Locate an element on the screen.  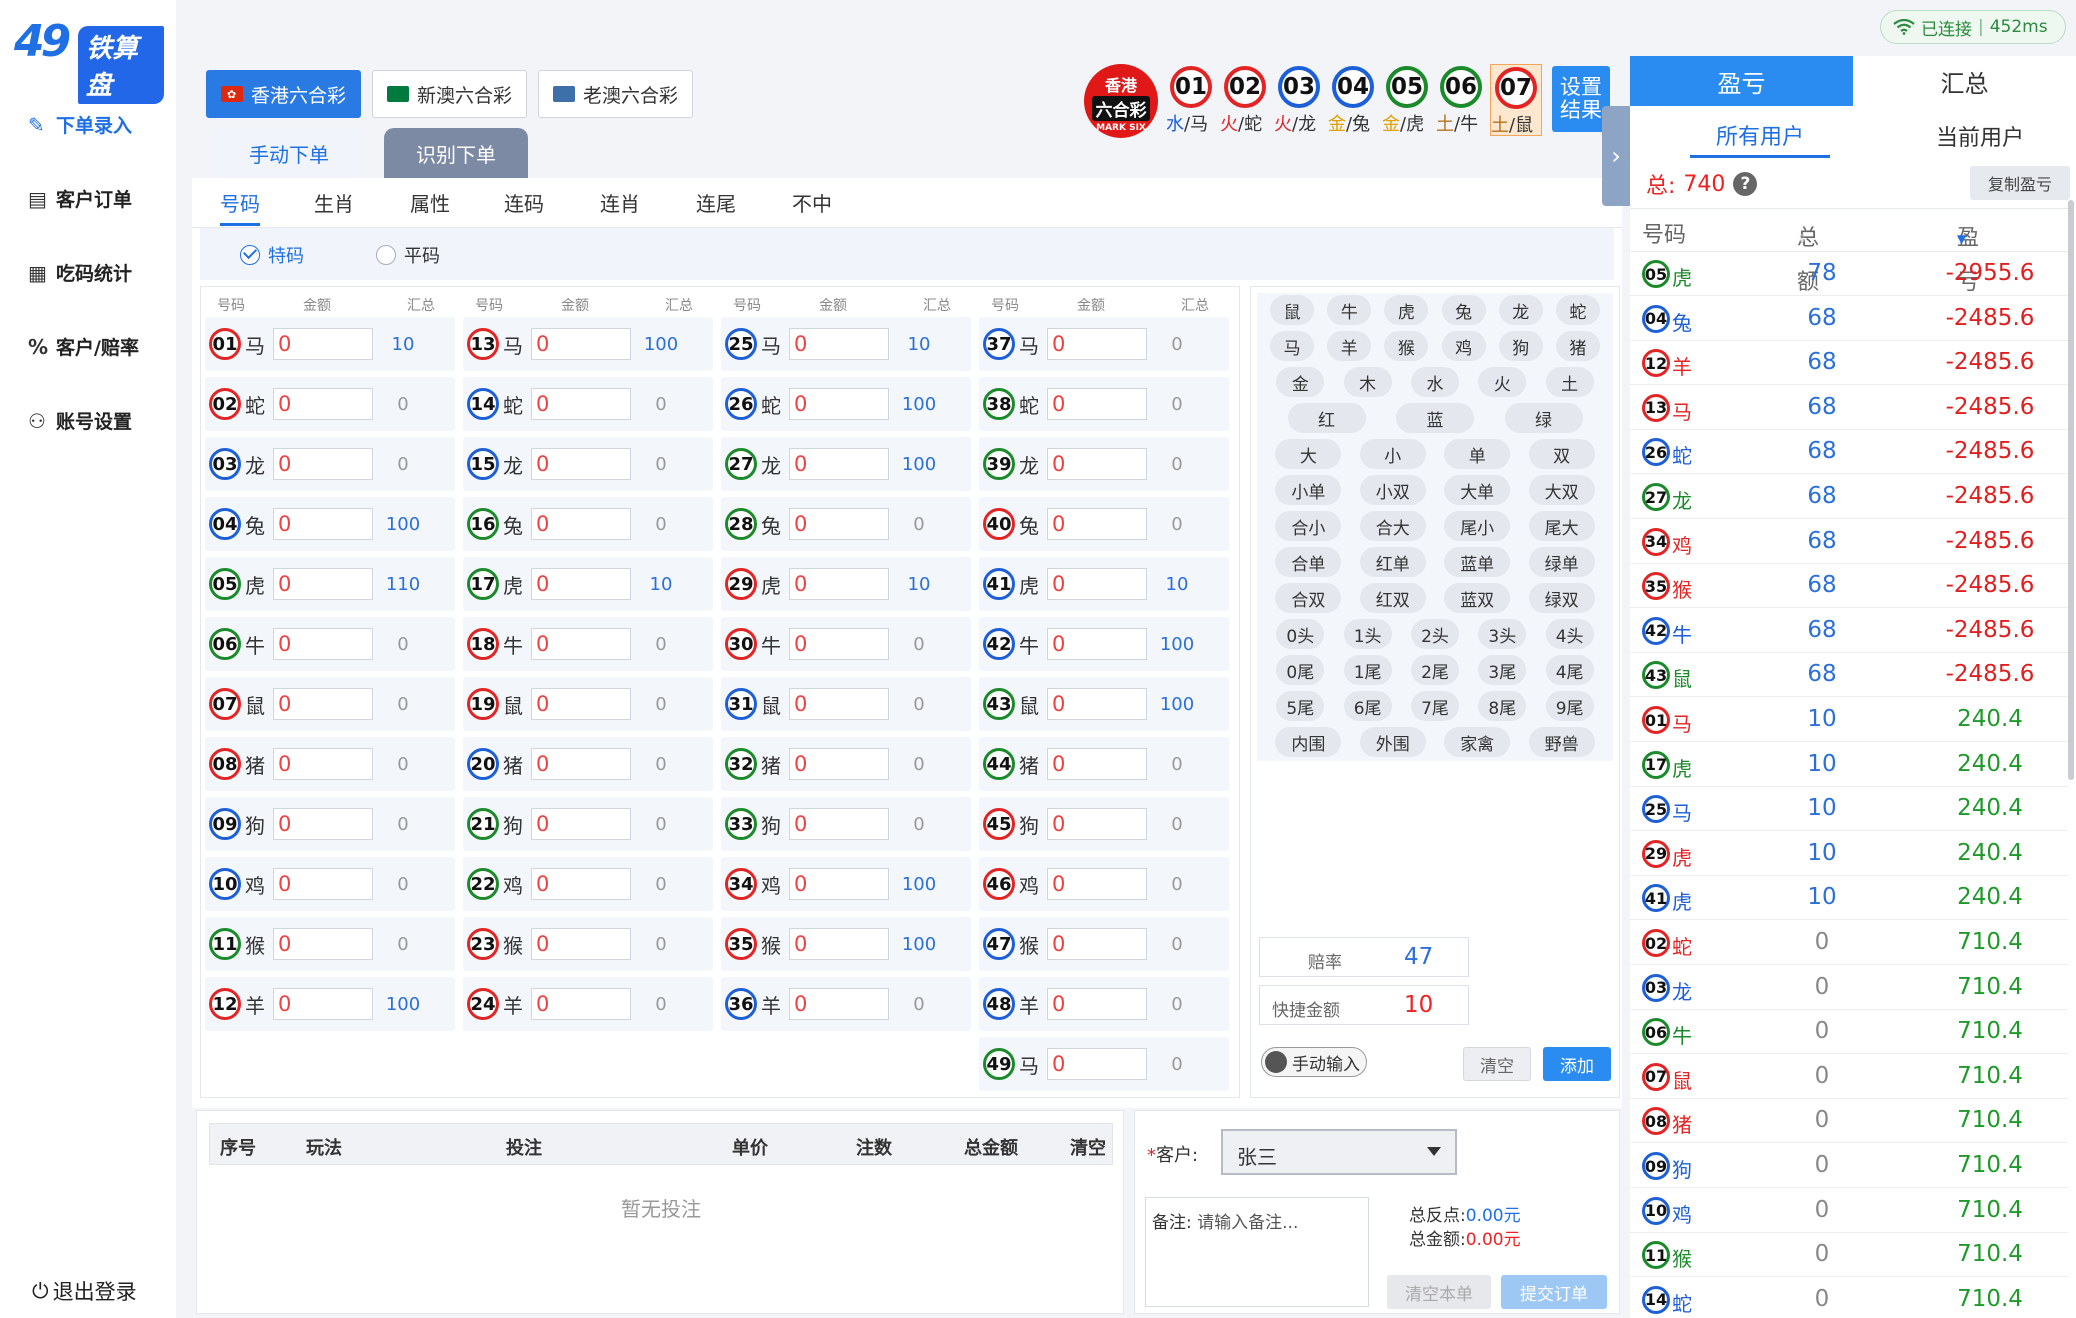
quick-btn: 3头 is located at coordinates (1502, 634).